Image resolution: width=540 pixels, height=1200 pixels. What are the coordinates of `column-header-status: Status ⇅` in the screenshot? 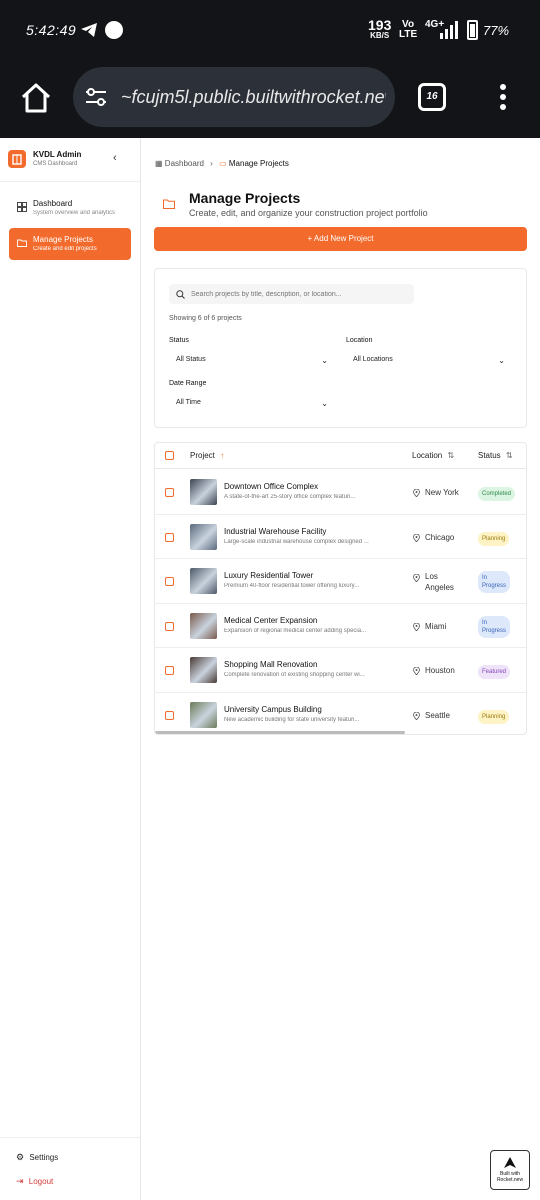 It's located at (495, 455).